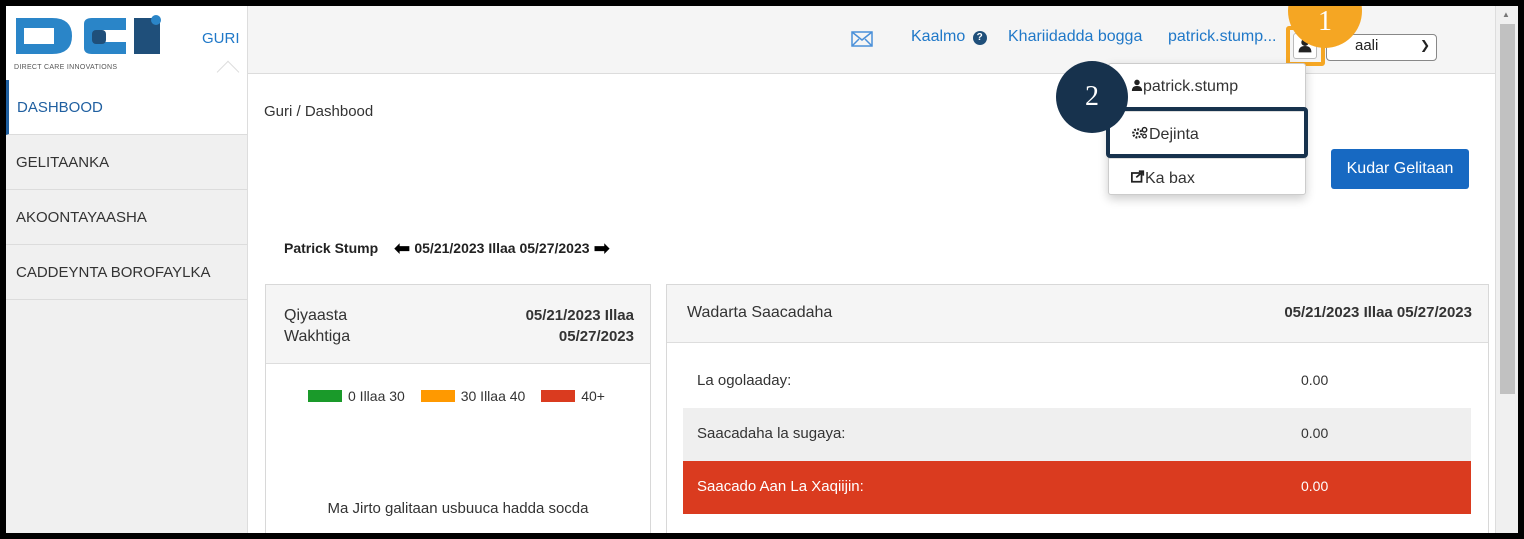 The width and height of the screenshot is (1524, 539). What do you see at coordinates (402, 248) in the screenshot?
I see `previous-week-arrow-icon: ⬅` at bounding box center [402, 248].